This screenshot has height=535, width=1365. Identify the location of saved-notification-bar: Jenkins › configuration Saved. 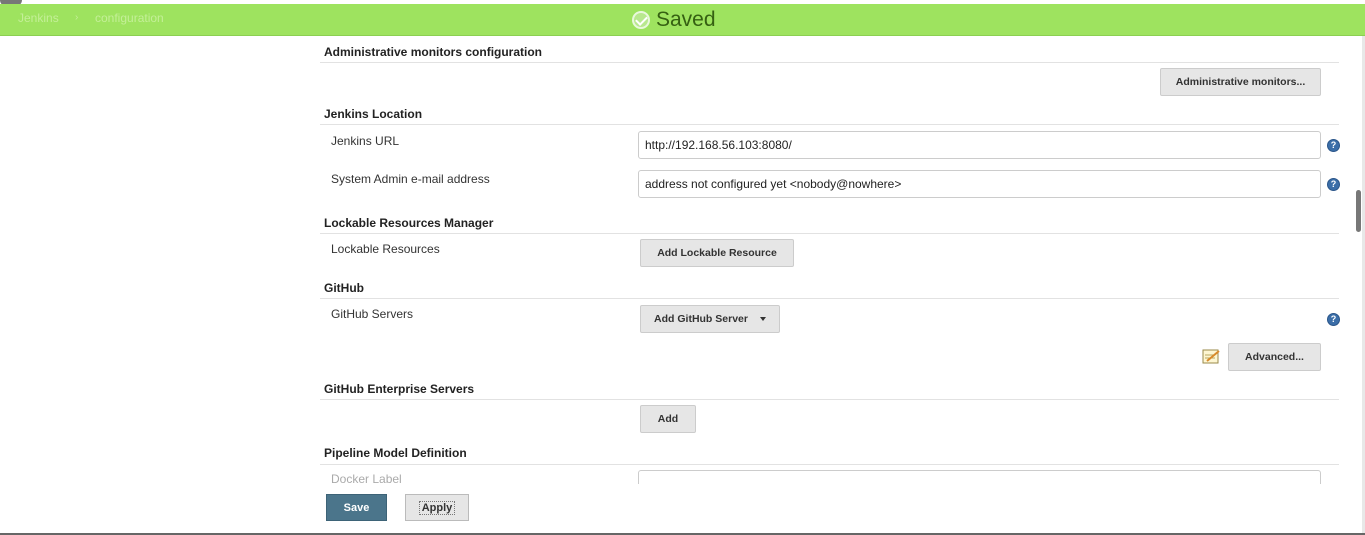
(682, 20).